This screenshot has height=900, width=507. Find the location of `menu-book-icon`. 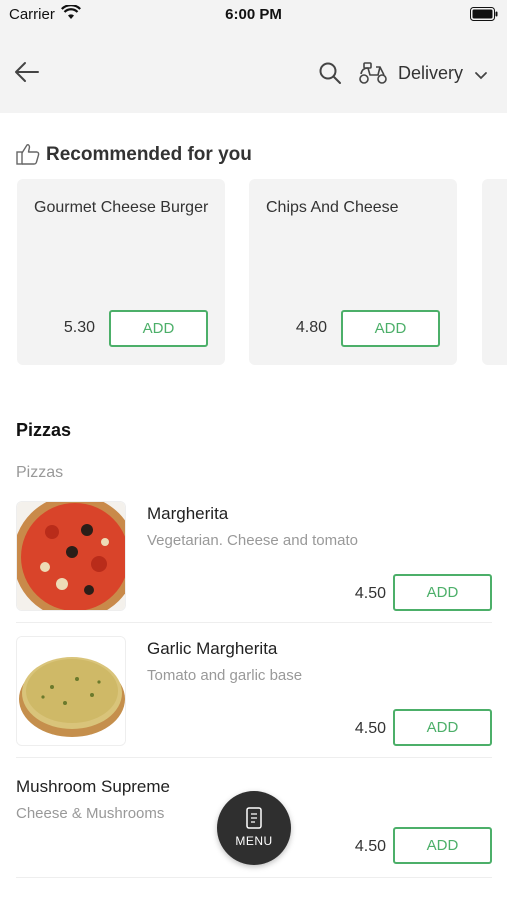

menu-book-icon is located at coordinates (254, 820).